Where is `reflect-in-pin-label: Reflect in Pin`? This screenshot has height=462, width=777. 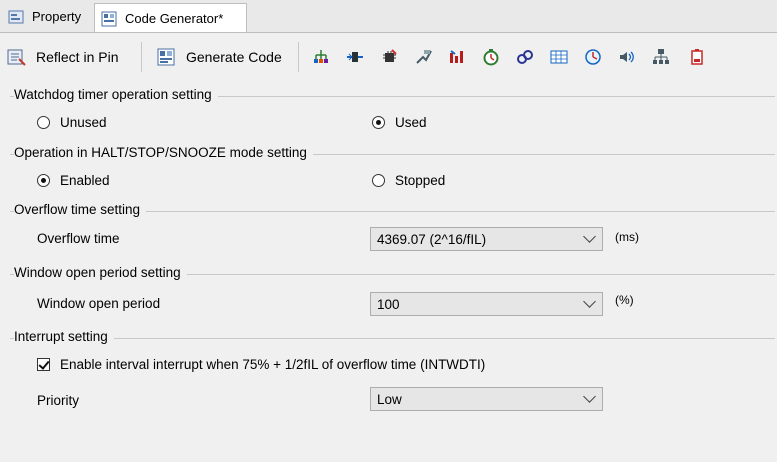 reflect-in-pin-label: Reflect in Pin is located at coordinates (77, 57).